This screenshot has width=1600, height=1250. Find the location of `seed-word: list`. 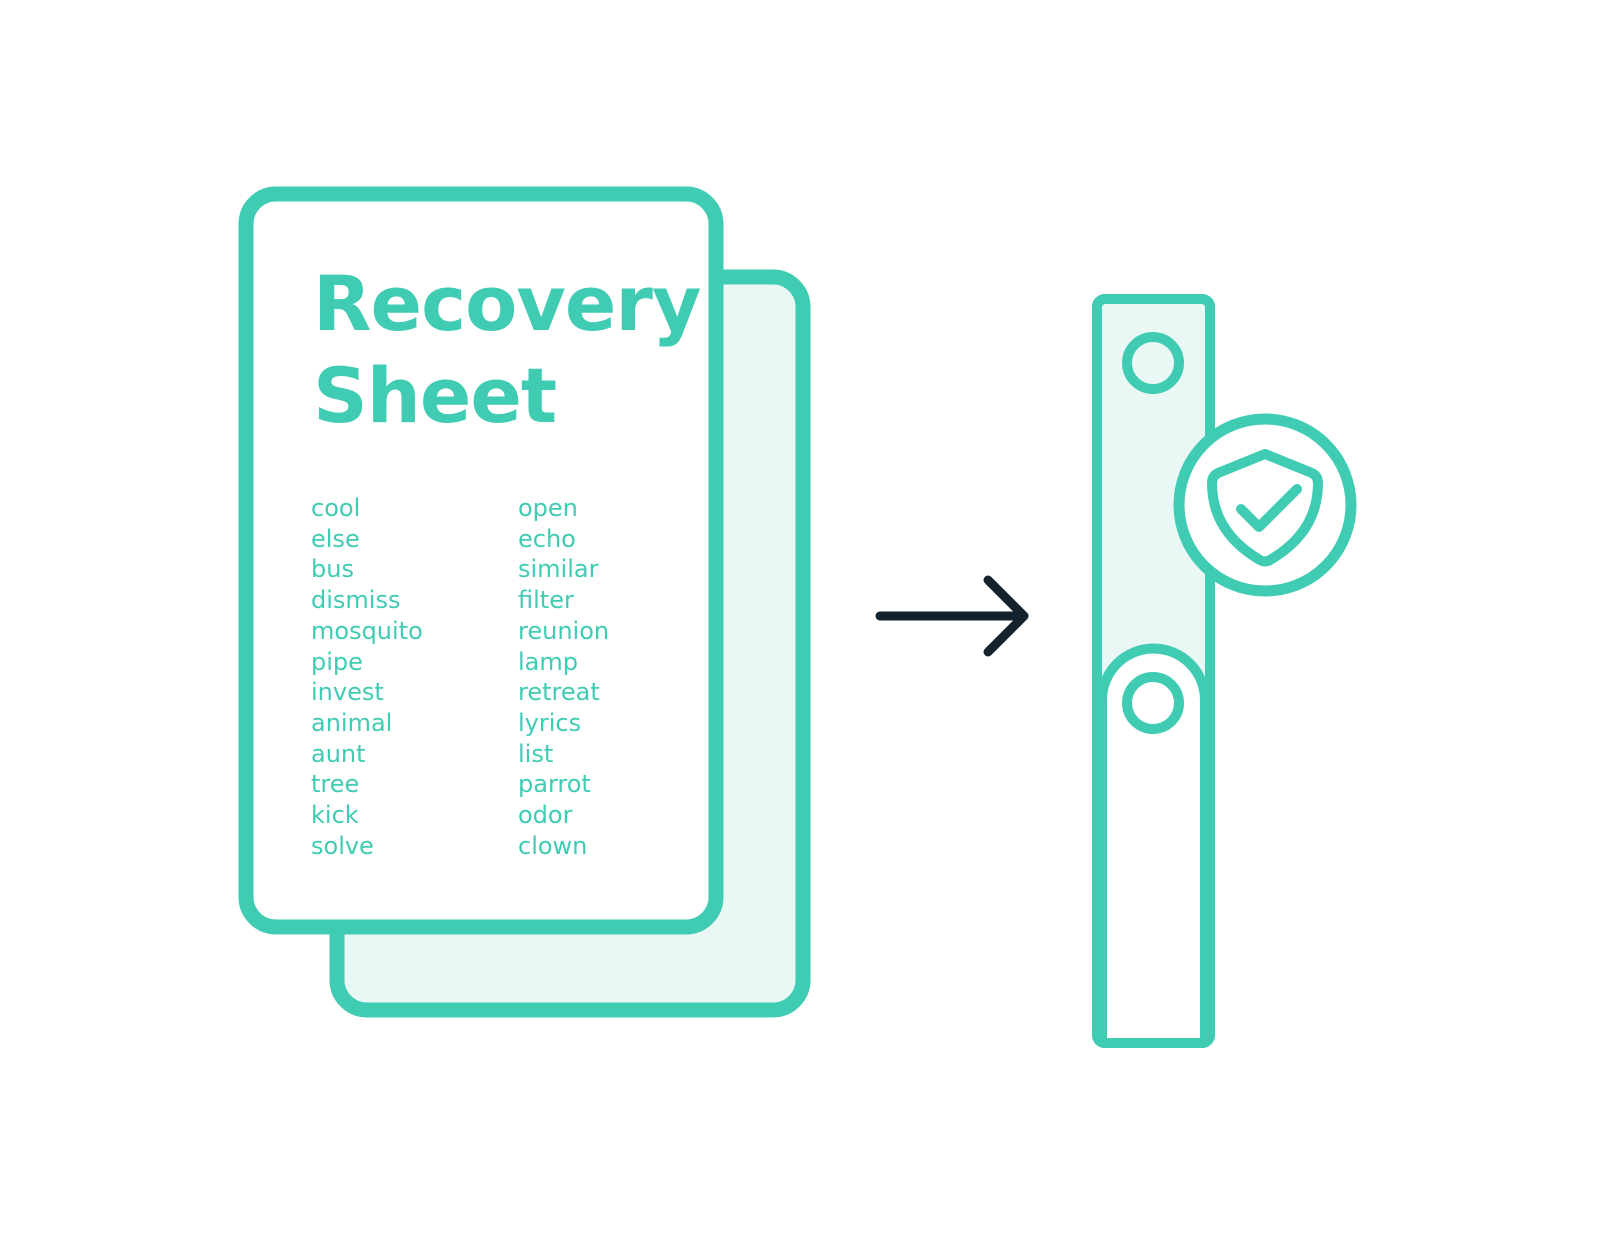

seed-word: list is located at coordinates (536, 753).